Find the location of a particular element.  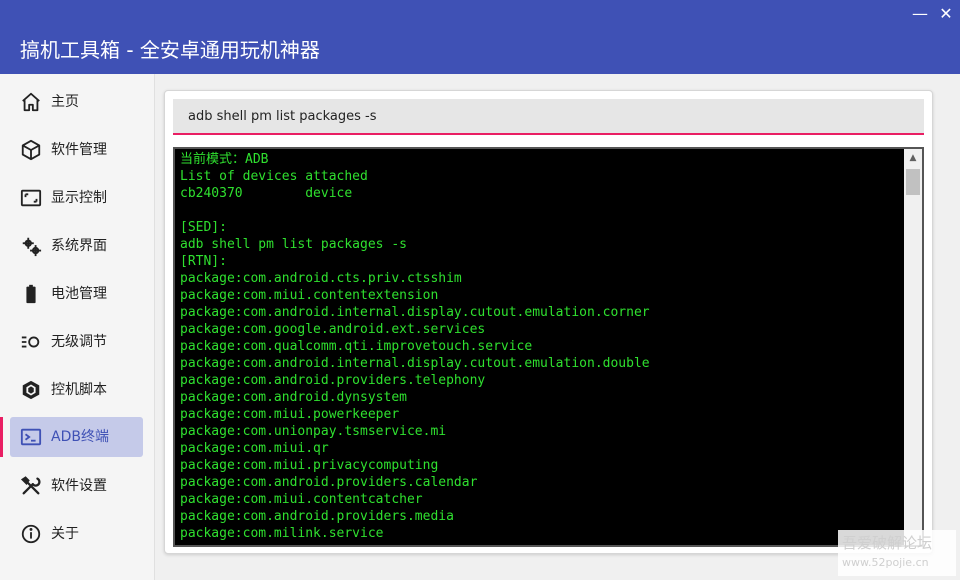

sidebar-item-home: 主页 is located at coordinates (76, 102).